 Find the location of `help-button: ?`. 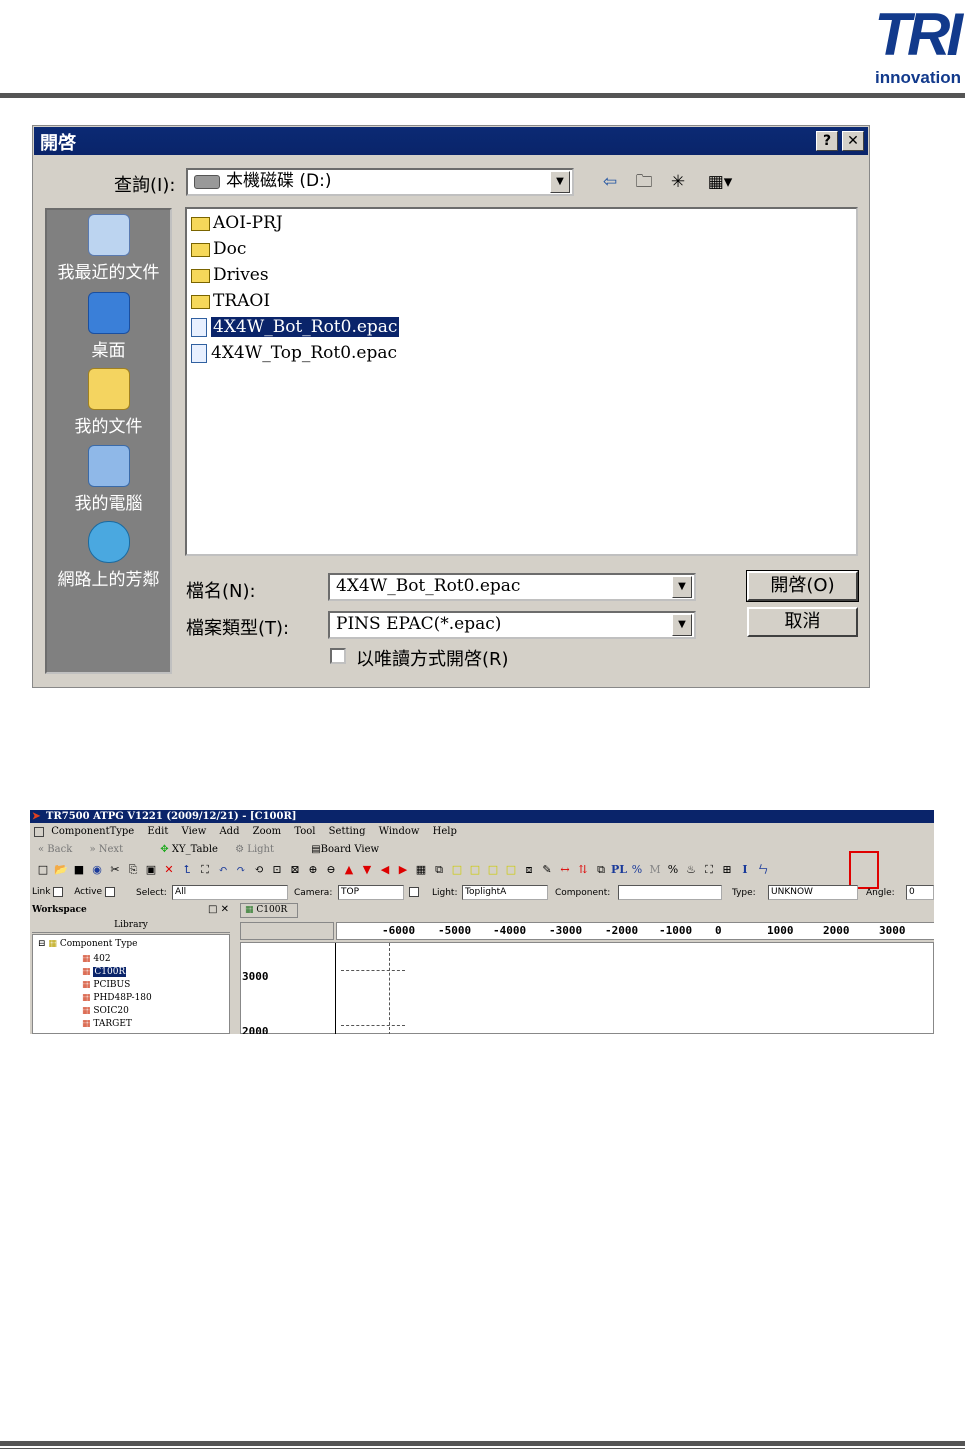

help-button: ? is located at coordinates (827, 141).